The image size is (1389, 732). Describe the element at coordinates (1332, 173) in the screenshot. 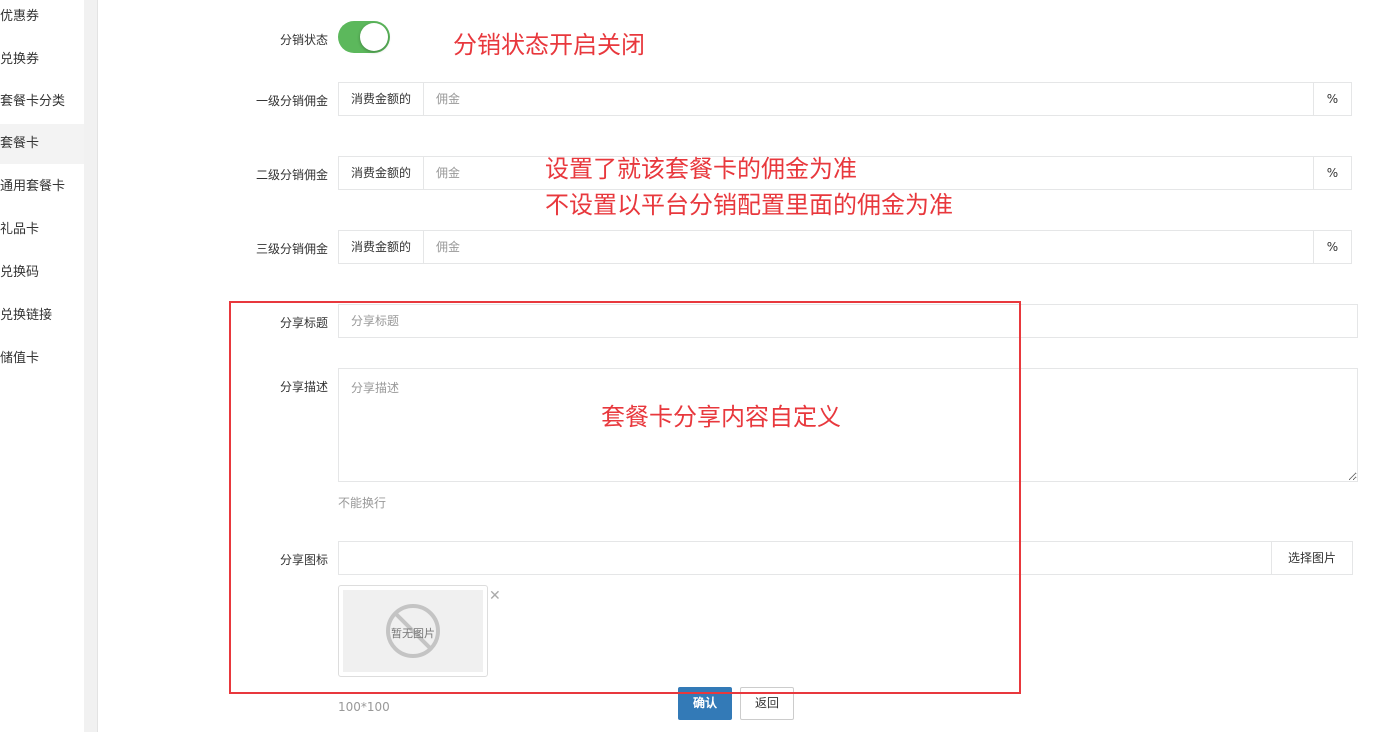

I see `level2-percent-suffix: %` at that location.